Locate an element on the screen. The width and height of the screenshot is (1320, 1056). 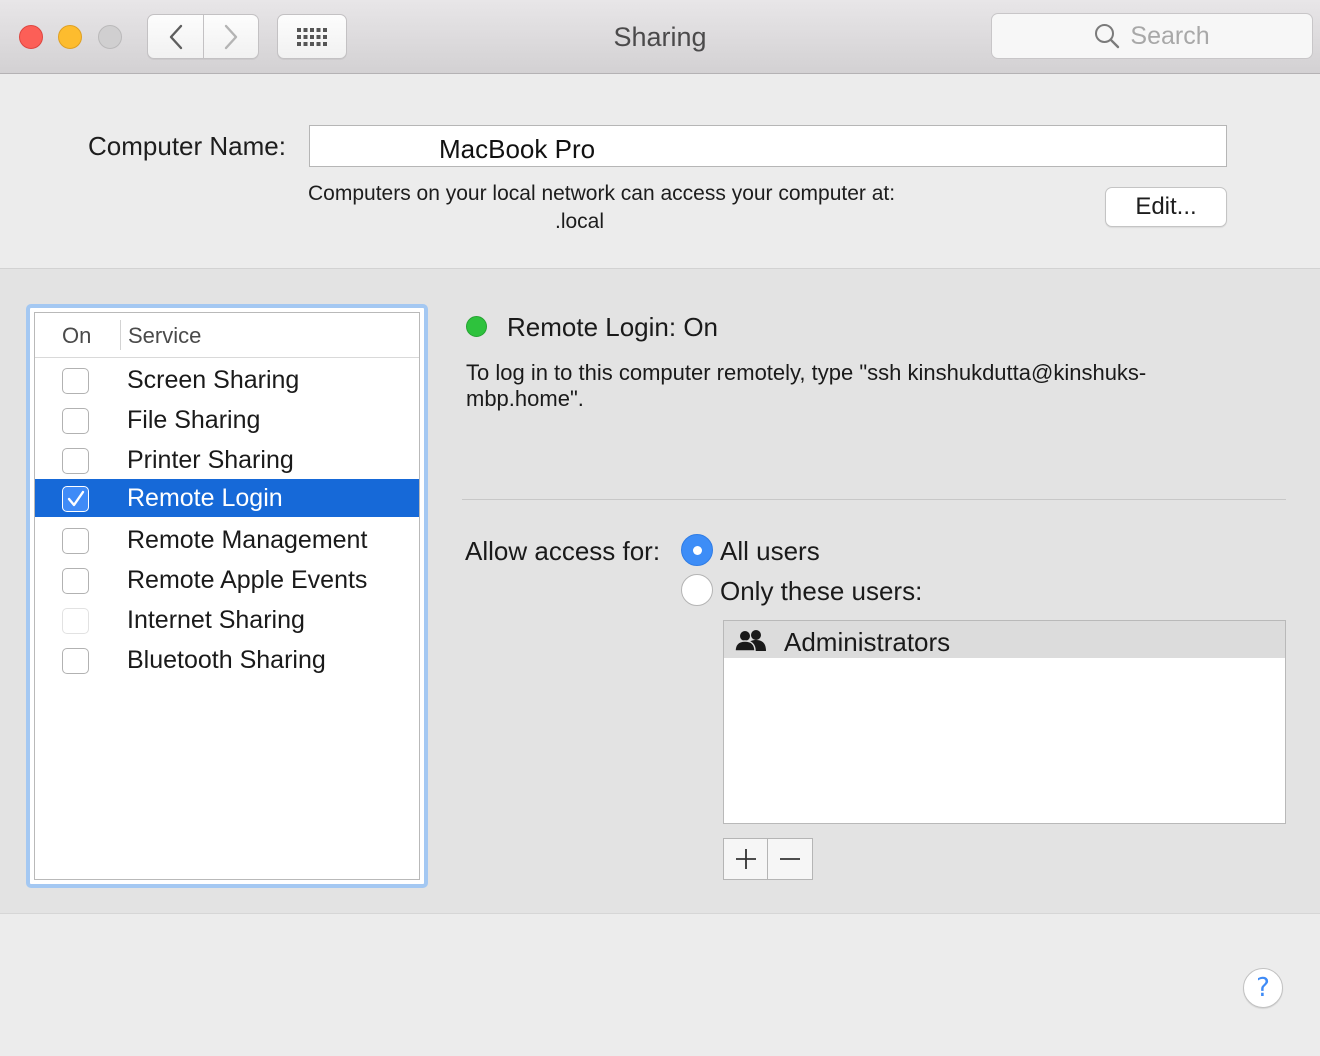
column-header-on: On is located at coordinates (76, 336).